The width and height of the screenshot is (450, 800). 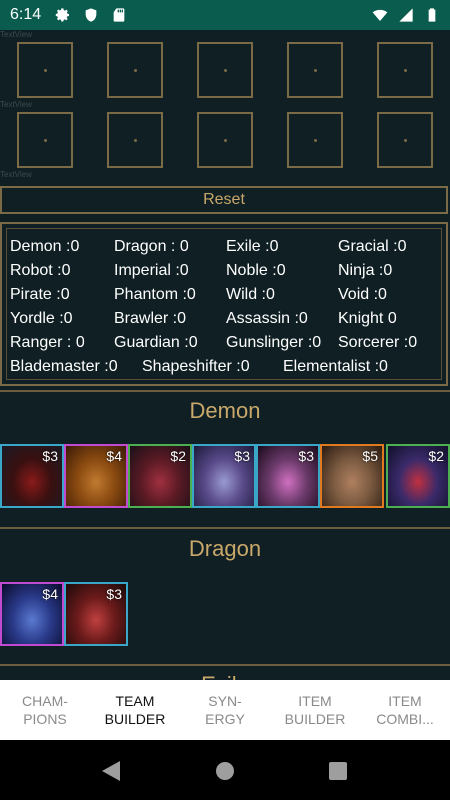 What do you see at coordinates (196, 366) in the screenshot?
I see `synergy-count: Shapeshifter :0` at bounding box center [196, 366].